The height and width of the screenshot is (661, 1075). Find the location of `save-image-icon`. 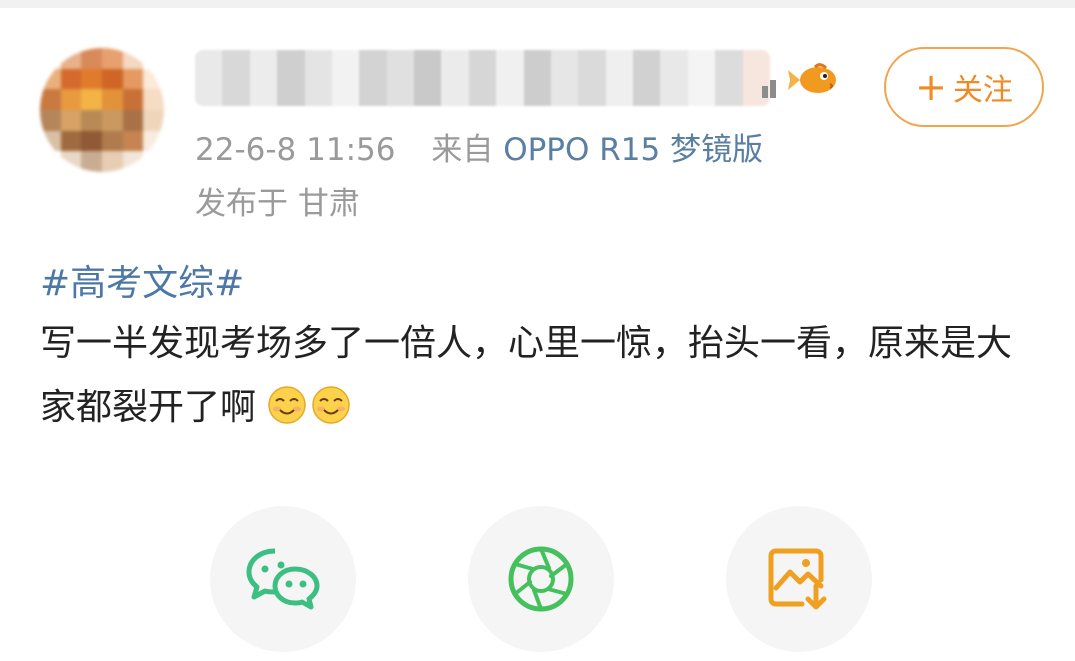

save-image-icon is located at coordinates (797, 579).